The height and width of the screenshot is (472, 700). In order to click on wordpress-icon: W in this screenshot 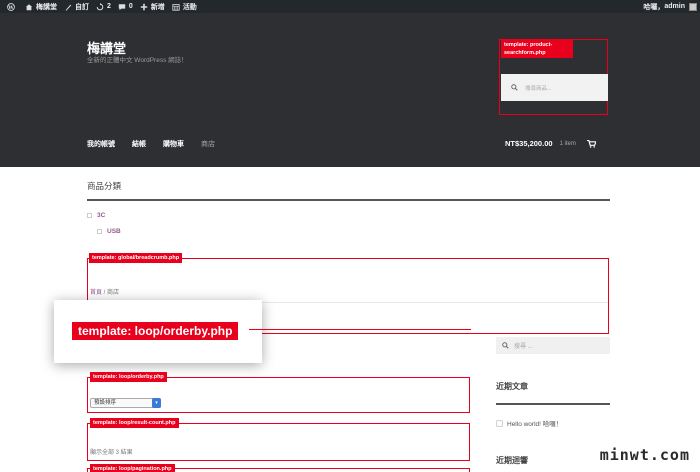, I will do `click(11, 6)`.